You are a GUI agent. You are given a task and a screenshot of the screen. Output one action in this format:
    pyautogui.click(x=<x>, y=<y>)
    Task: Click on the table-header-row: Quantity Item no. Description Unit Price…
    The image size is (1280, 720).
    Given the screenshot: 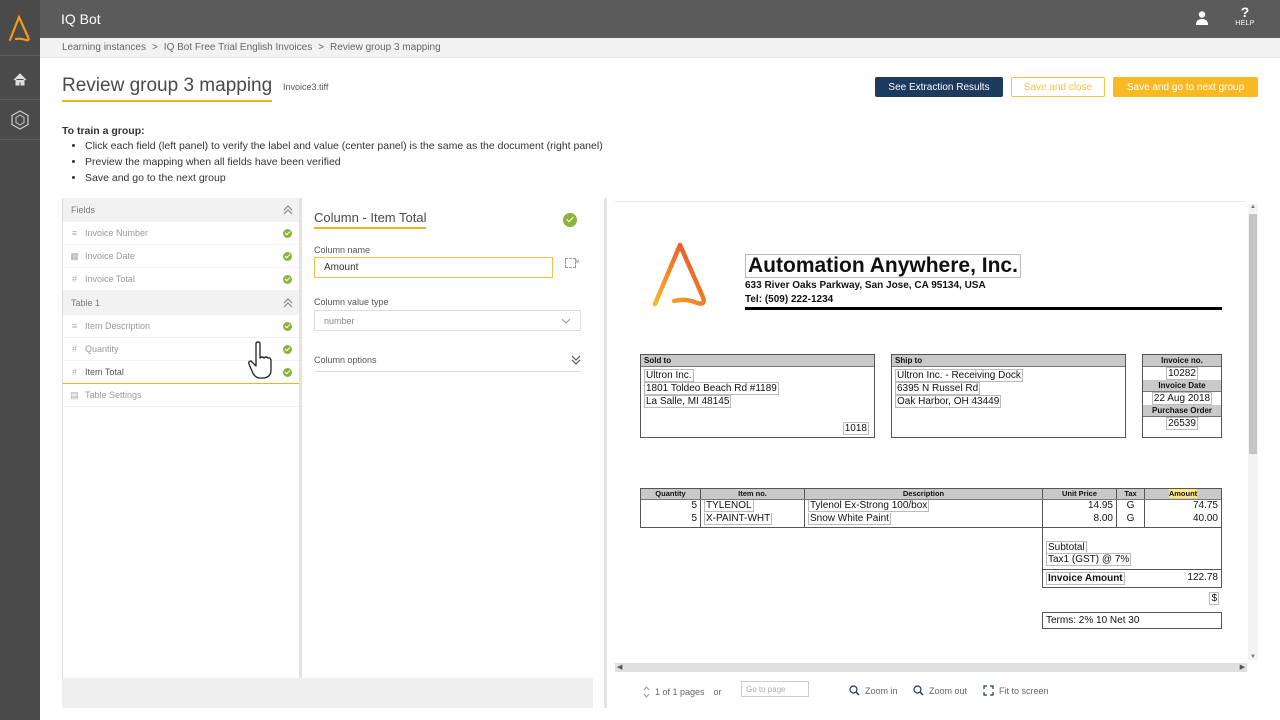 What is the action you would take?
    pyautogui.click(x=931, y=494)
    